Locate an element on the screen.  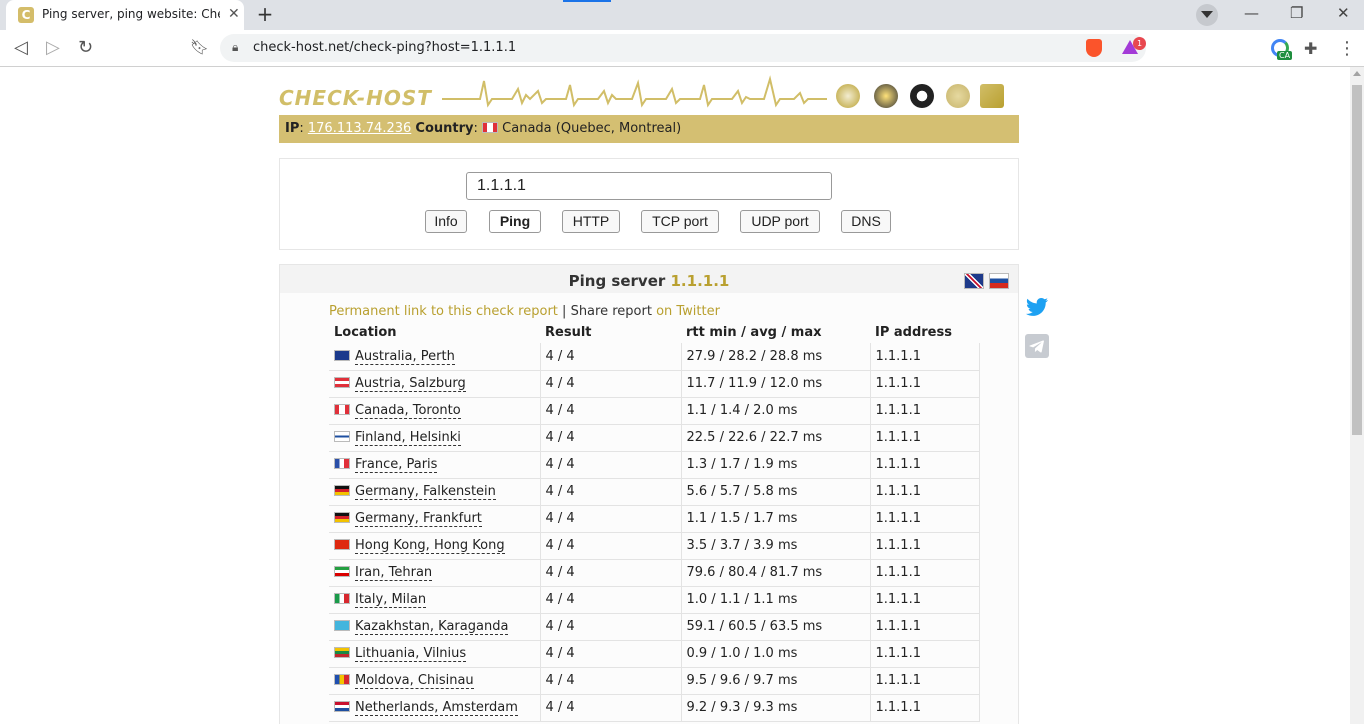
cell-location: Iran, Tehran is located at coordinates (435, 573).